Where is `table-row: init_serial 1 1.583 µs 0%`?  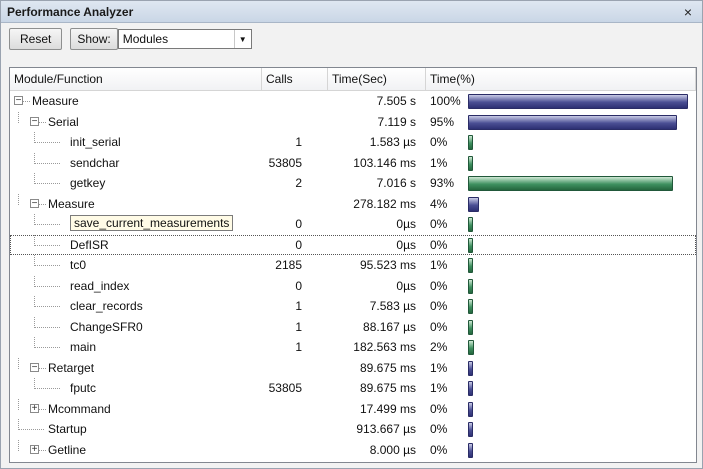 table-row: init_serial 1 1.583 µs 0% is located at coordinates (353, 142).